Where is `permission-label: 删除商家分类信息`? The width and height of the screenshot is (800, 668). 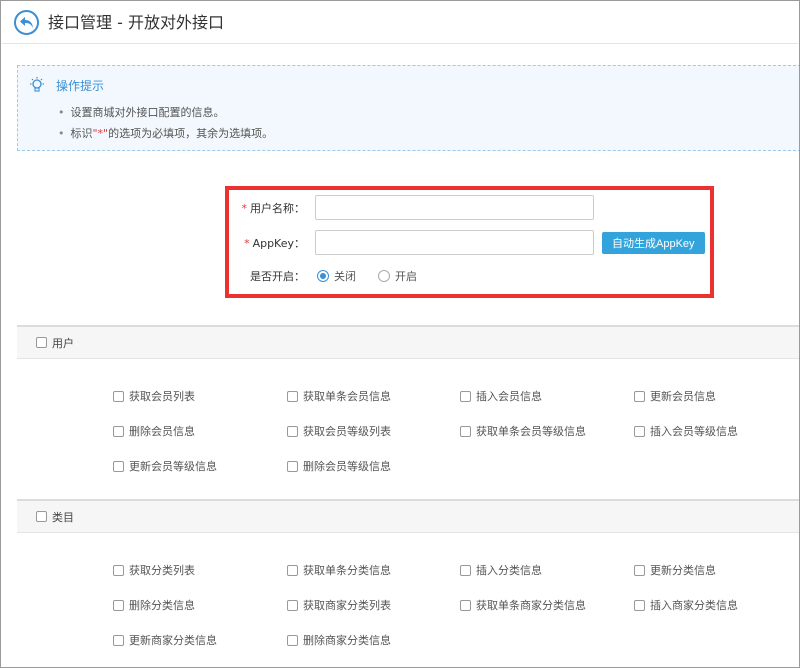 permission-label: 删除商家分类信息 is located at coordinates (347, 640).